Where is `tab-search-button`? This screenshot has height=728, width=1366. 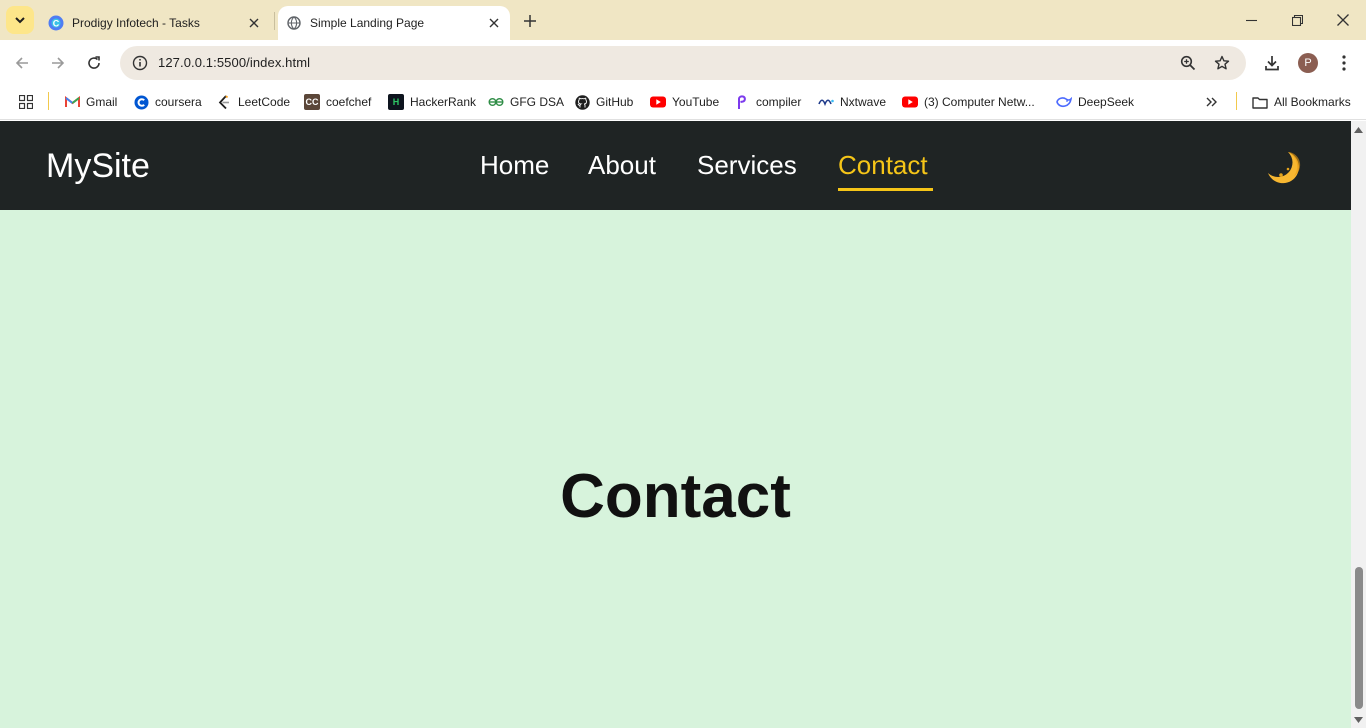 tab-search-button is located at coordinates (20, 20).